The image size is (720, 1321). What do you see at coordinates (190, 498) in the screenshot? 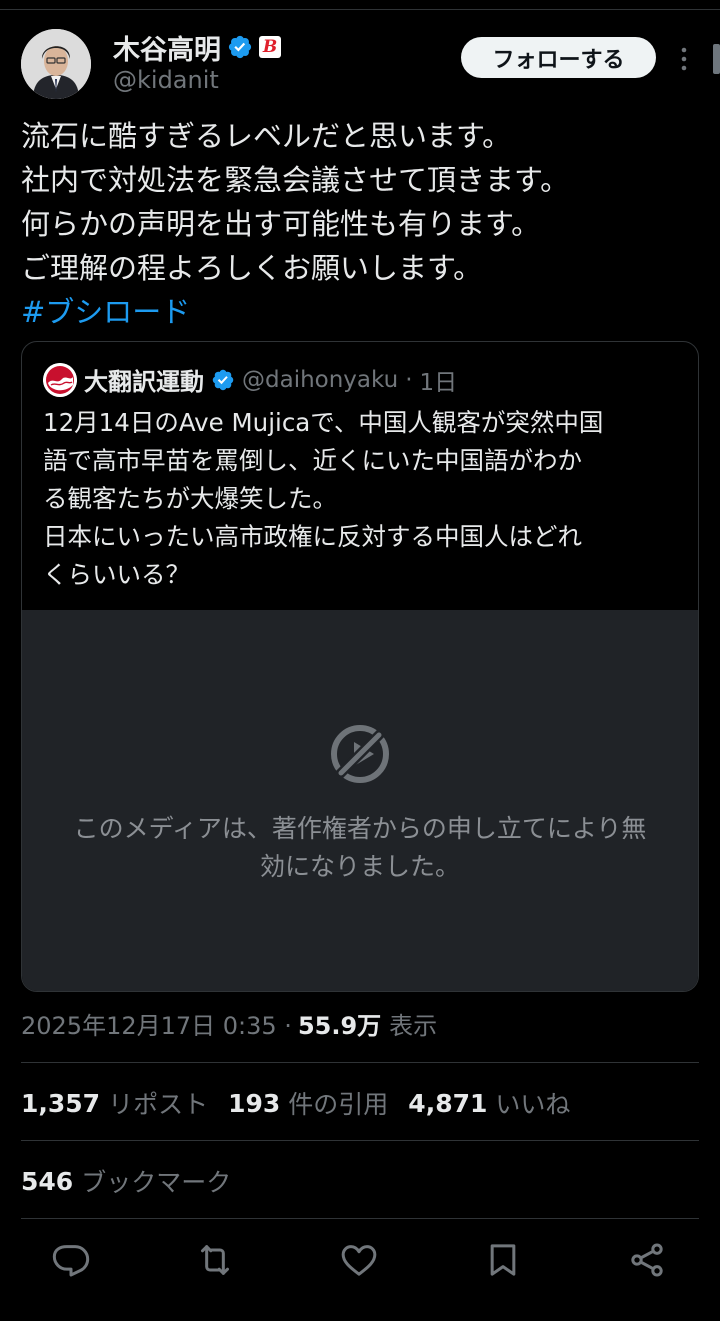
I see `quoted-tweet-line: る観客たちが大爆笑した。` at bounding box center [190, 498].